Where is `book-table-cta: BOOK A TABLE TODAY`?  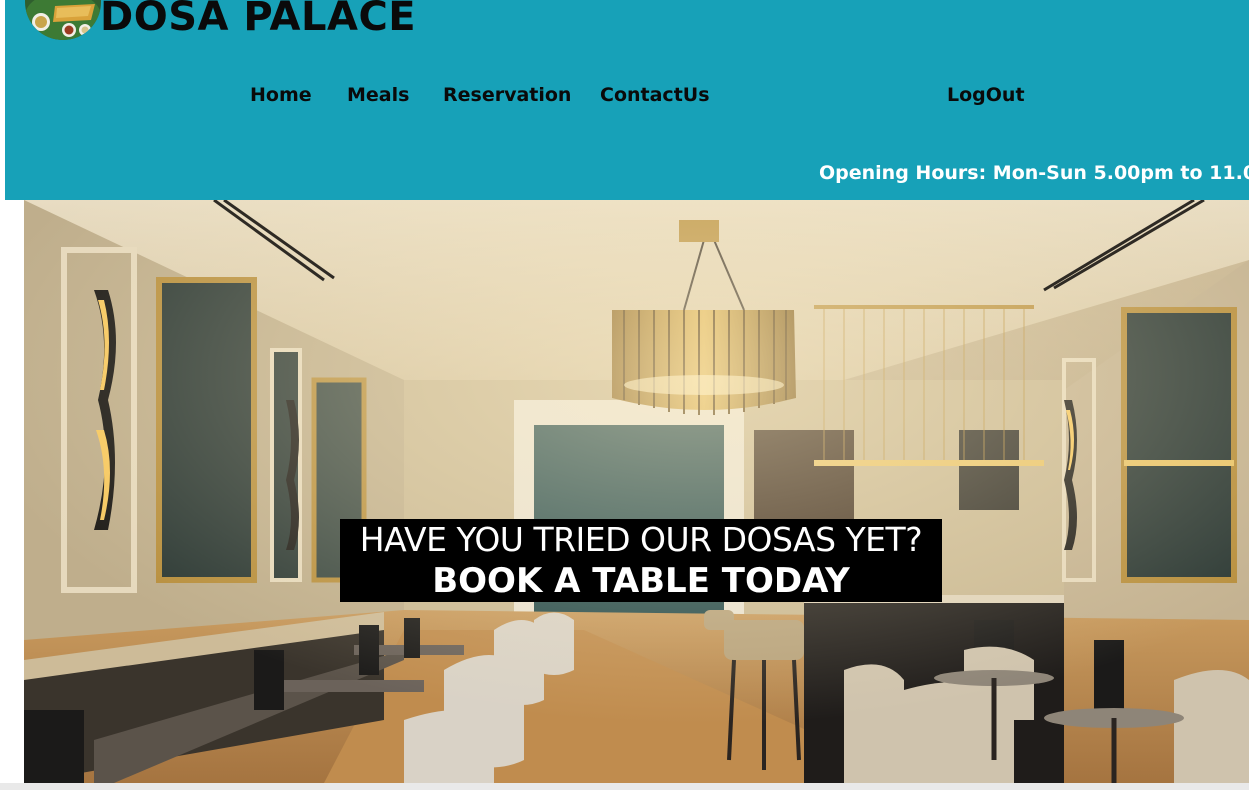 book-table-cta: BOOK A TABLE TODAY is located at coordinates (641, 581).